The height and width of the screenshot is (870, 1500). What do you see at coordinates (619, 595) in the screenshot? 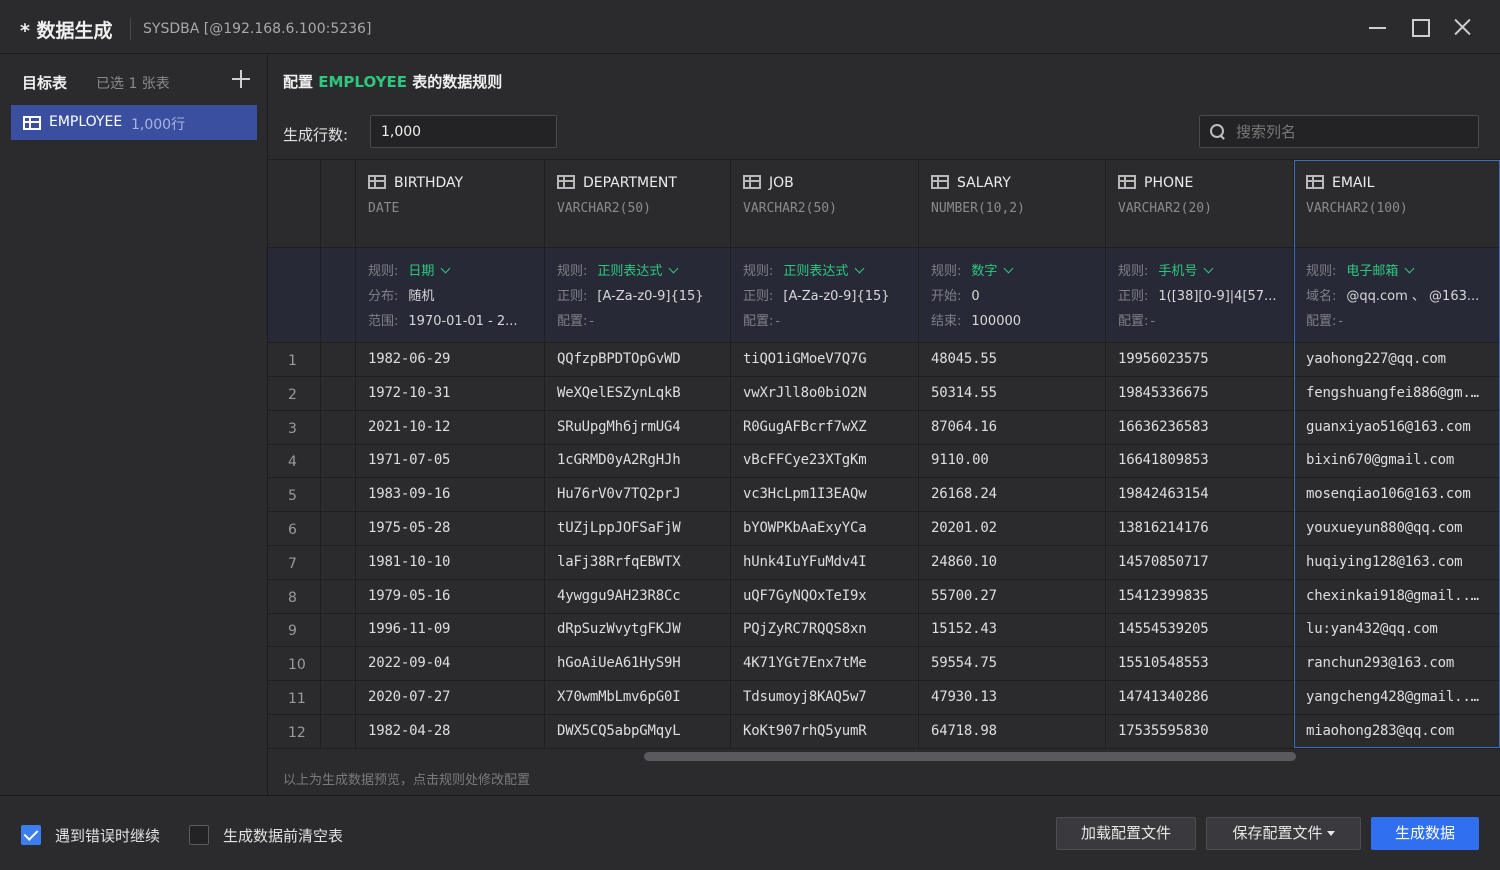
I see `cell-value: 4ywggu9AH23R8Cc` at bounding box center [619, 595].